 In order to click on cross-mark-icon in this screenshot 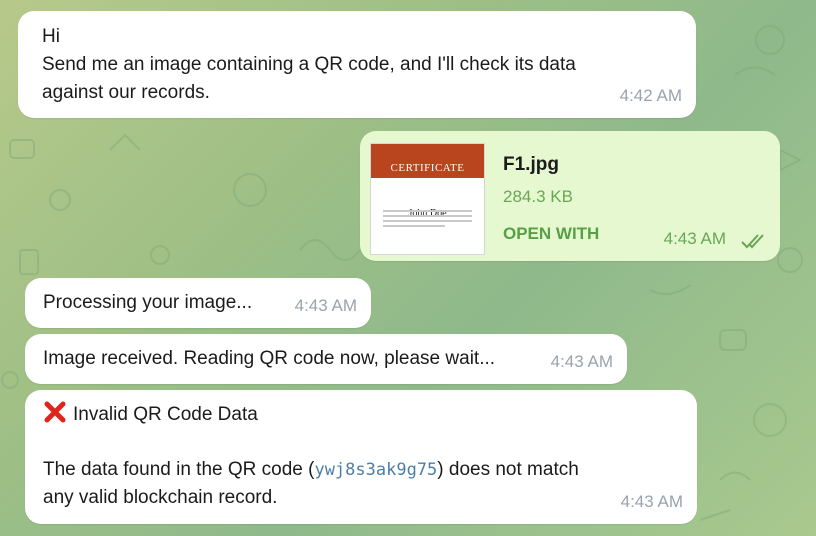, I will do `click(55, 412)`.